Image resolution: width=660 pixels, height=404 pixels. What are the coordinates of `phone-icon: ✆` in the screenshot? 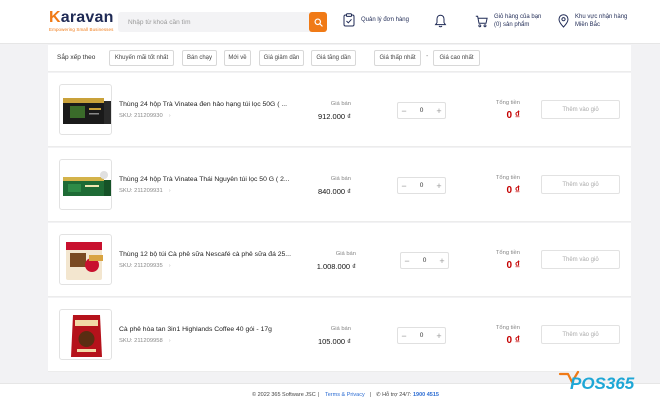 It's located at (378, 395).